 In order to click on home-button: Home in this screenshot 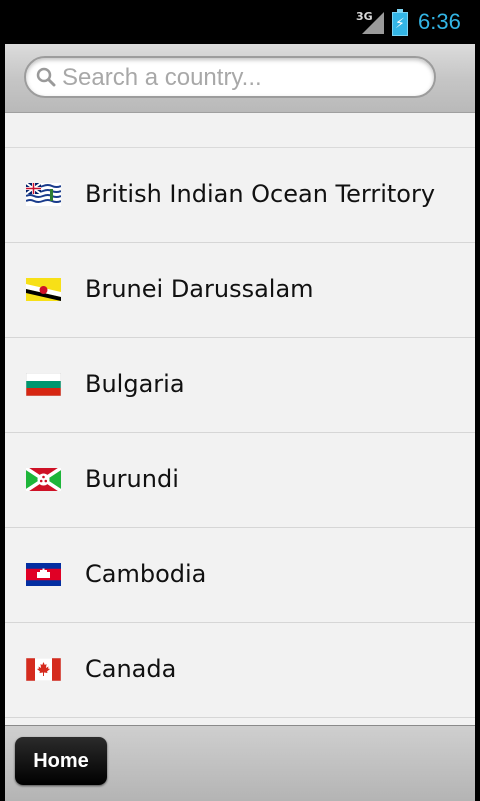, I will do `click(61, 761)`.